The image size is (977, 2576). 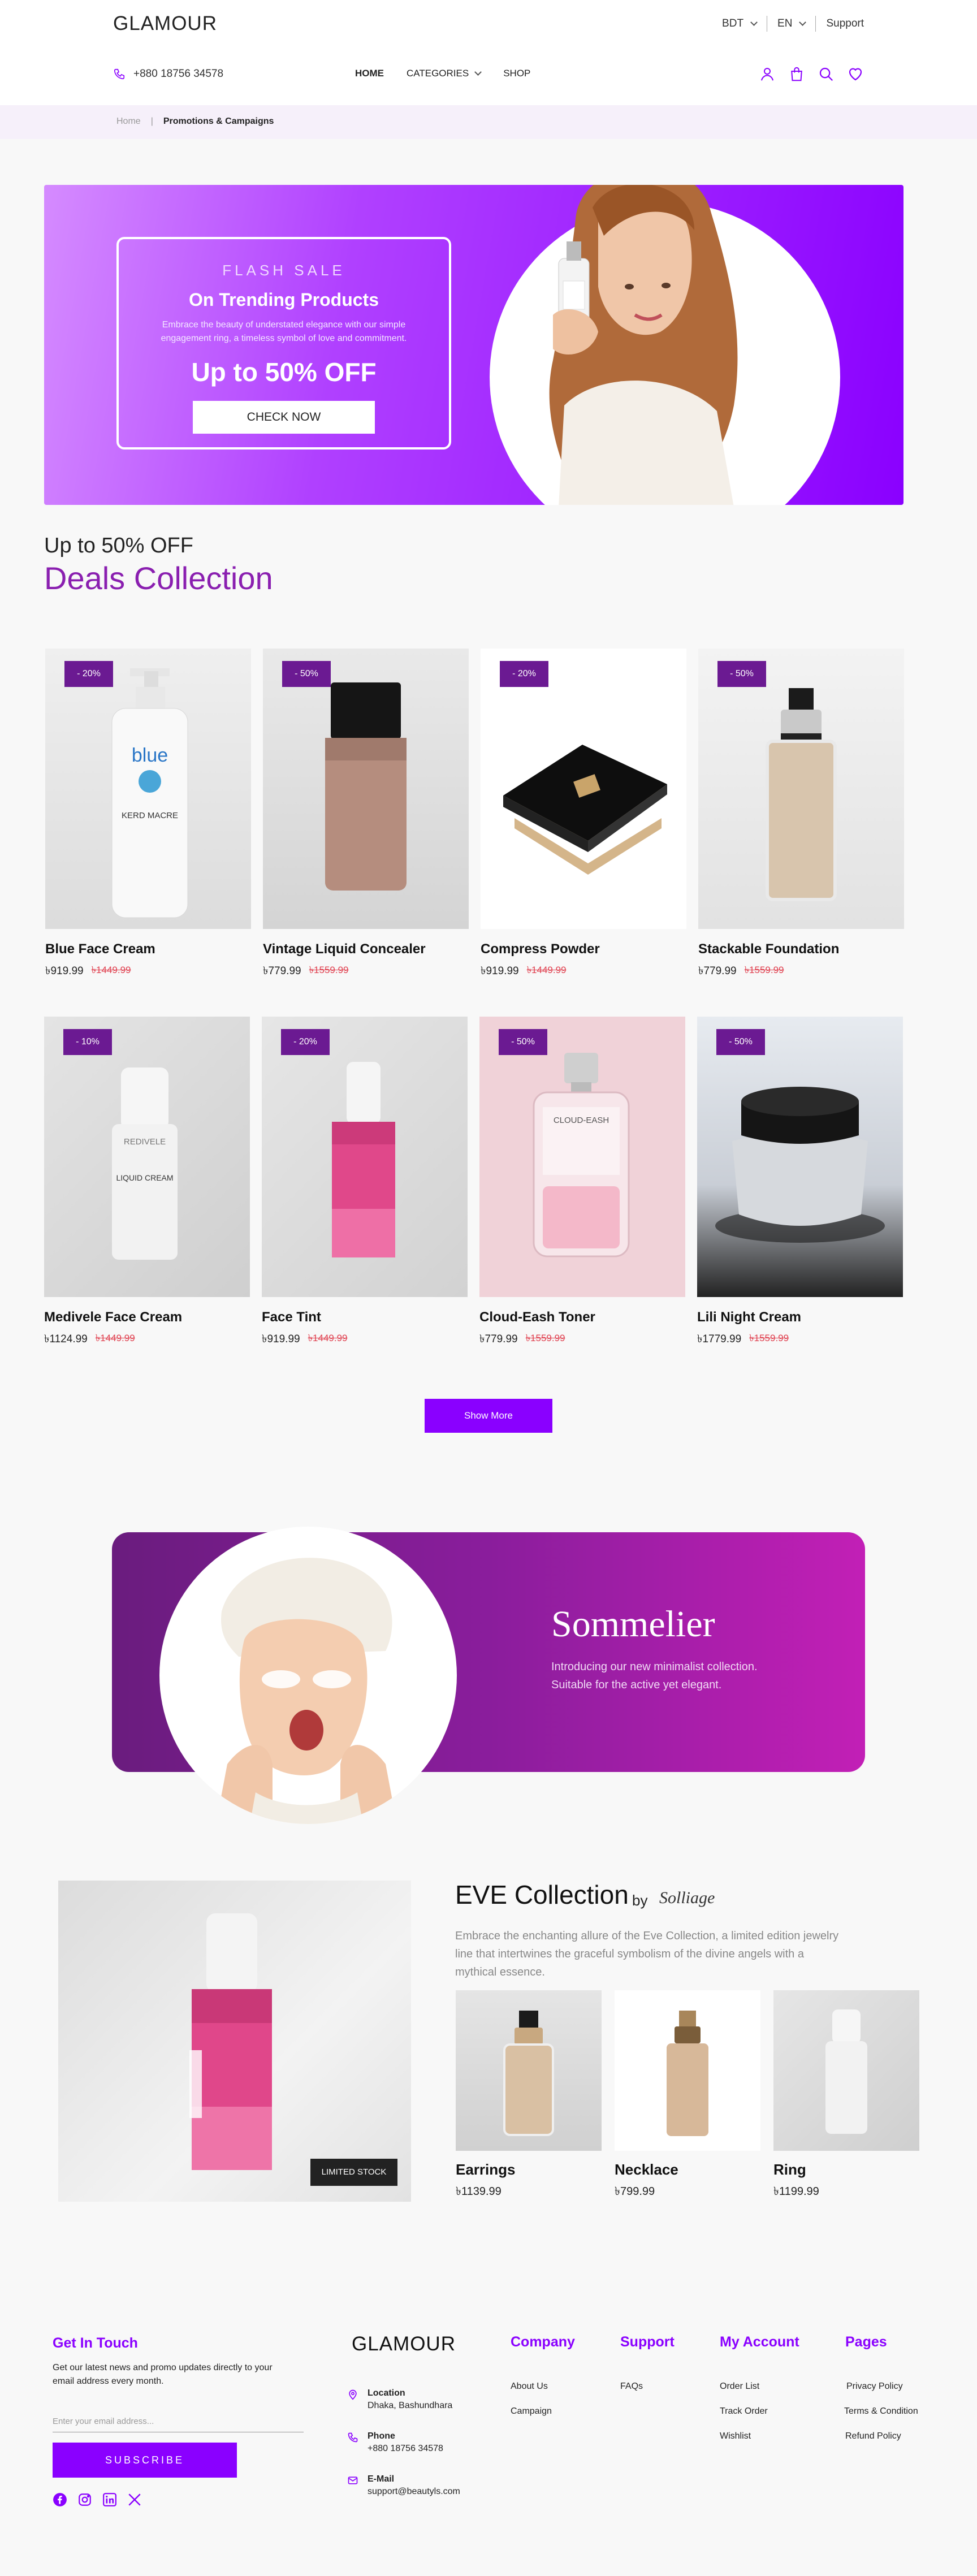 I want to click on product-old-price: ৳1449.99, so click(x=111, y=970).